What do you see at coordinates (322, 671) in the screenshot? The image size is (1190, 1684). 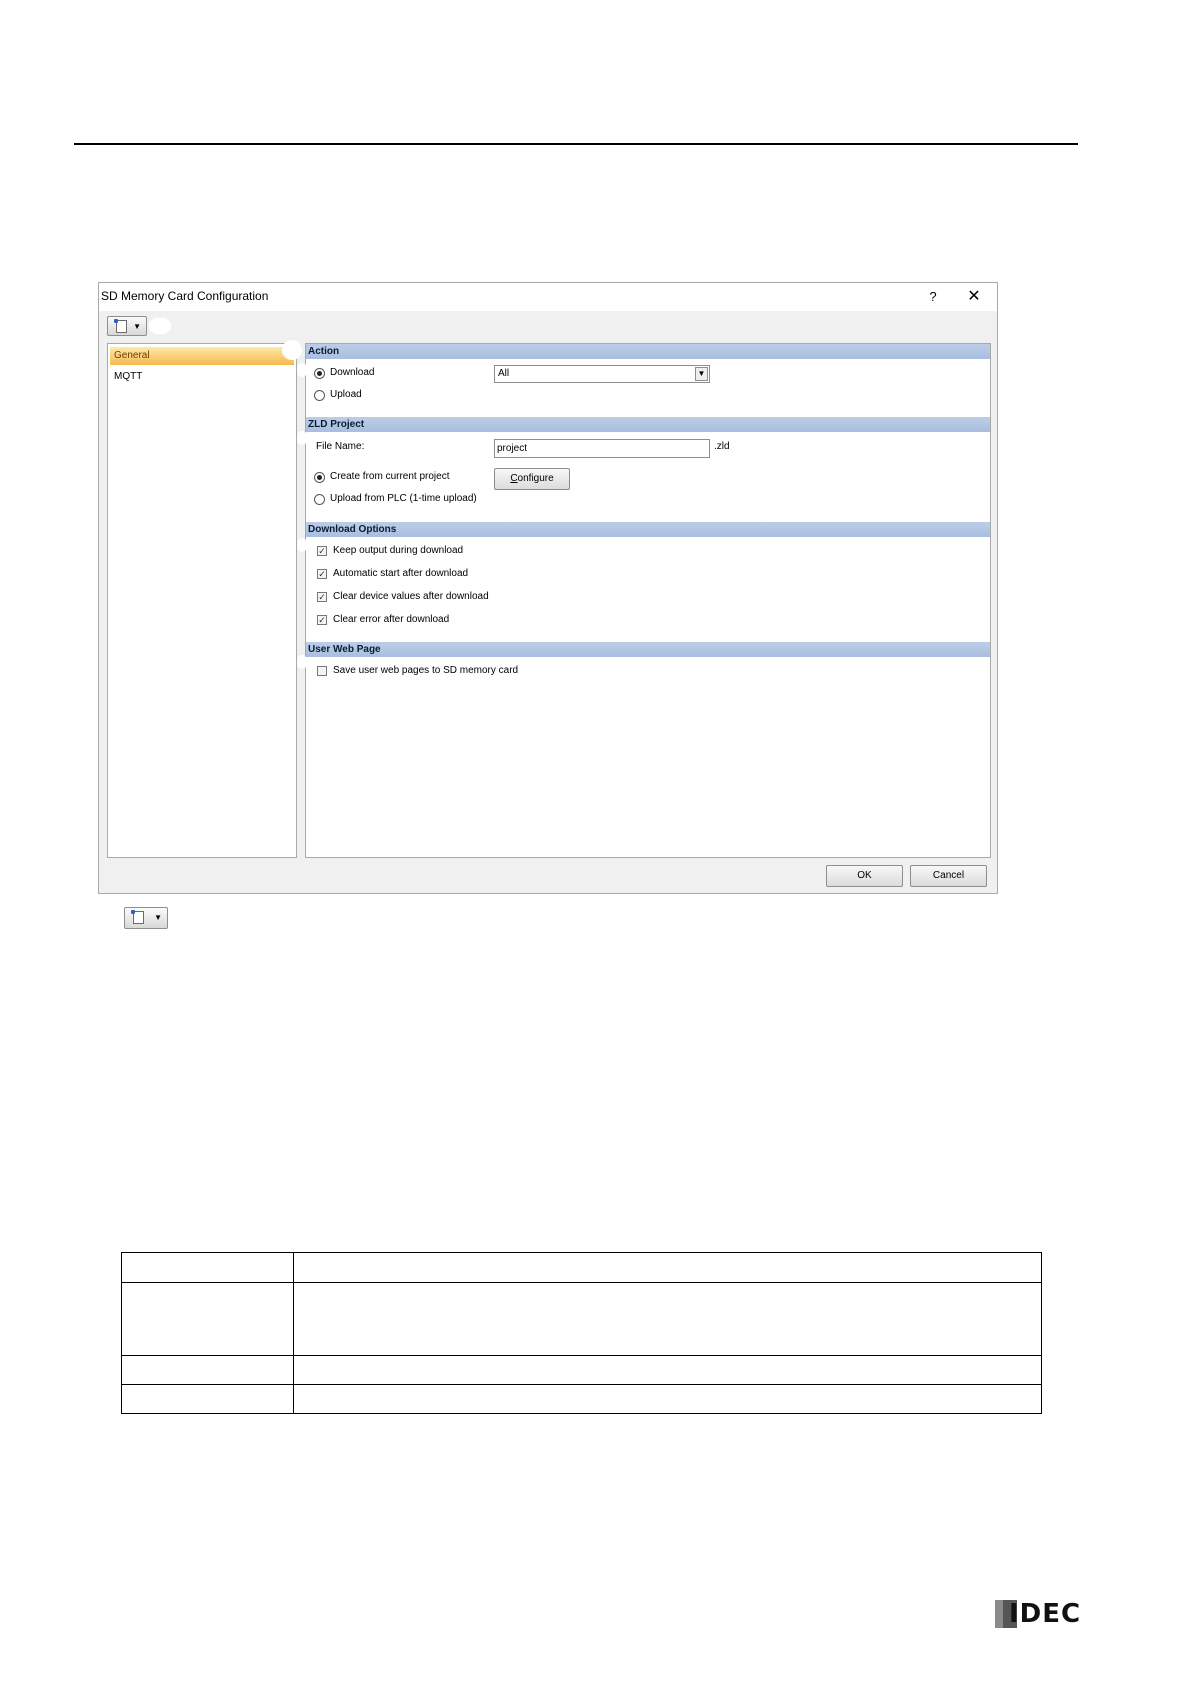 I see `save-user-web-pages-checkbox` at bounding box center [322, 671].